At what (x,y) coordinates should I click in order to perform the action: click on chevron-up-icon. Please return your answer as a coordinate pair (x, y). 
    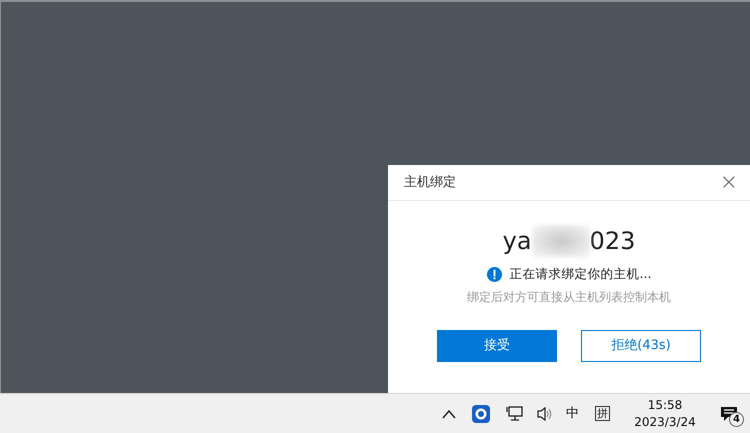
    Looking at the image, I should click on (449, 413).